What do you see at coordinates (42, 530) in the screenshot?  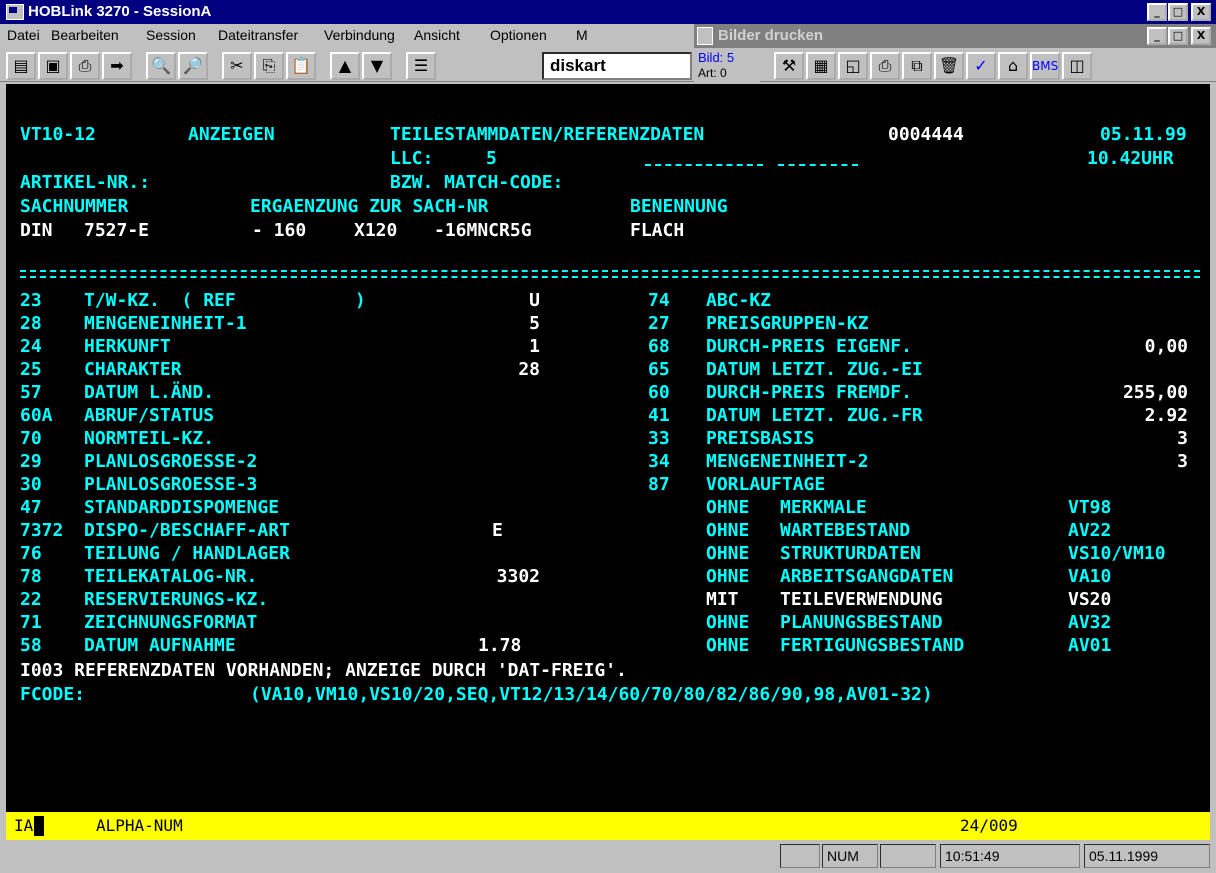 I see `field-code: 7372` at bounding box center [42, 530].